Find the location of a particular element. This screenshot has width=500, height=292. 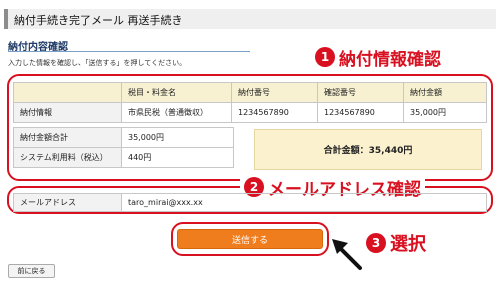

intro-text: 入力した情報を確認し、「送信する」を押してください。 is located at coordinates (97, 63).